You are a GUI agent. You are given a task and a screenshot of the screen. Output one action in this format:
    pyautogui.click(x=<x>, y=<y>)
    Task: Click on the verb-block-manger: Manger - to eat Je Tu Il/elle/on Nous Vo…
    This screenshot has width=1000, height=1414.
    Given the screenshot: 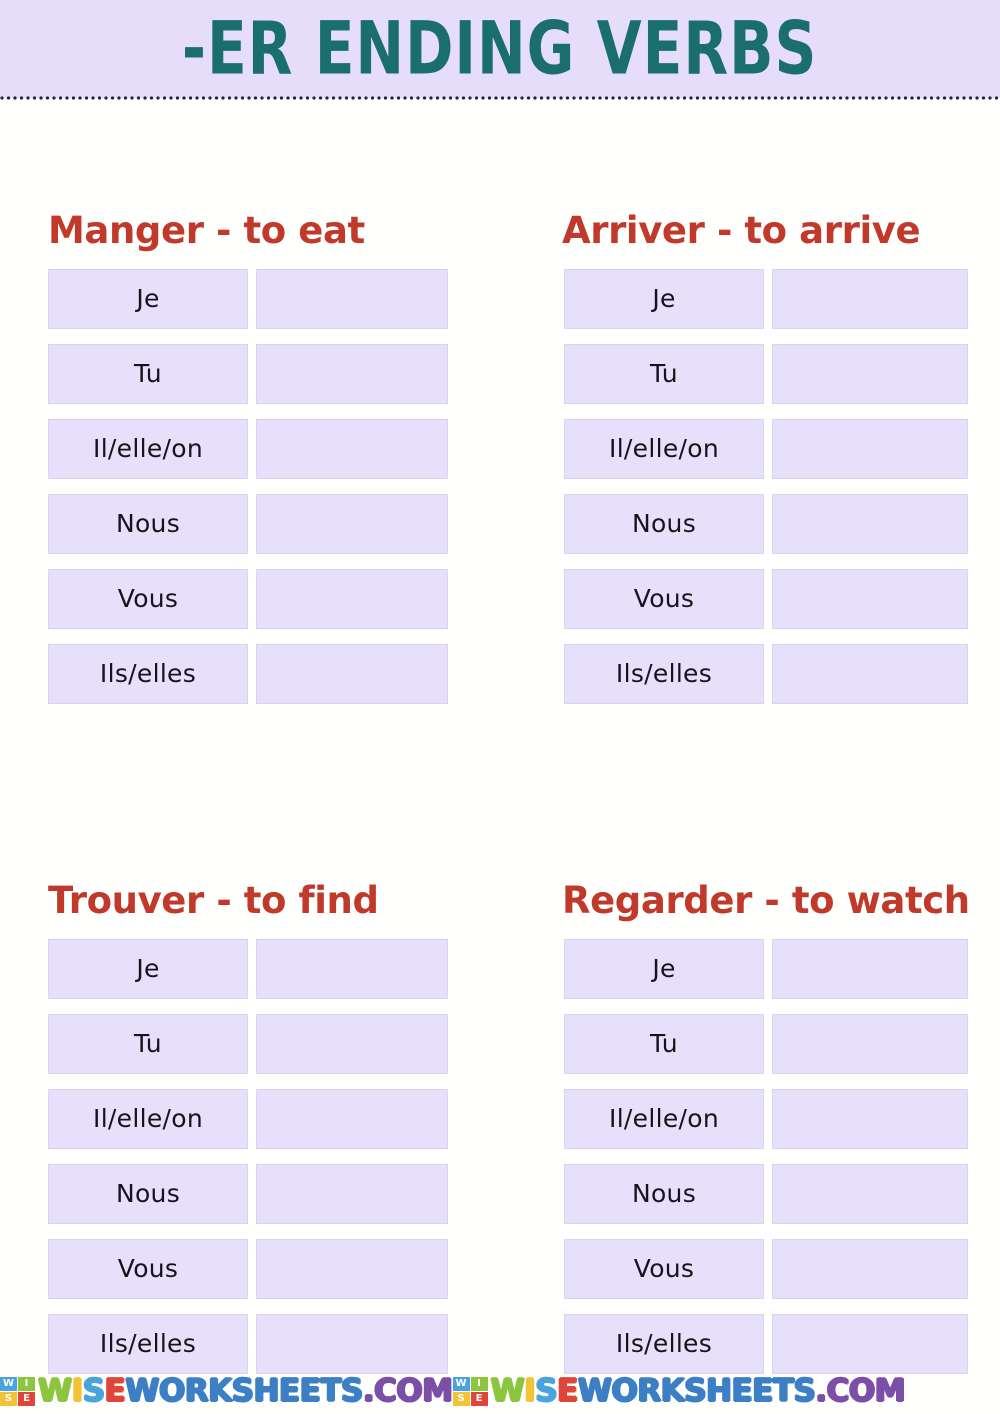 What is the action you would take?
    pyautogui.click(x=258, y=456)
    